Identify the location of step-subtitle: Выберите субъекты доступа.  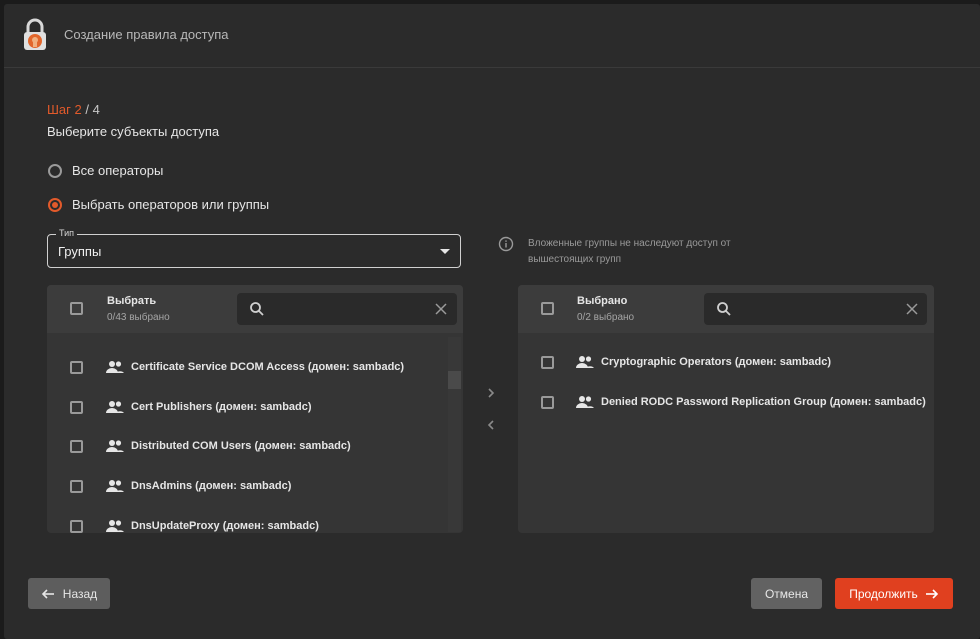
(133, 131).